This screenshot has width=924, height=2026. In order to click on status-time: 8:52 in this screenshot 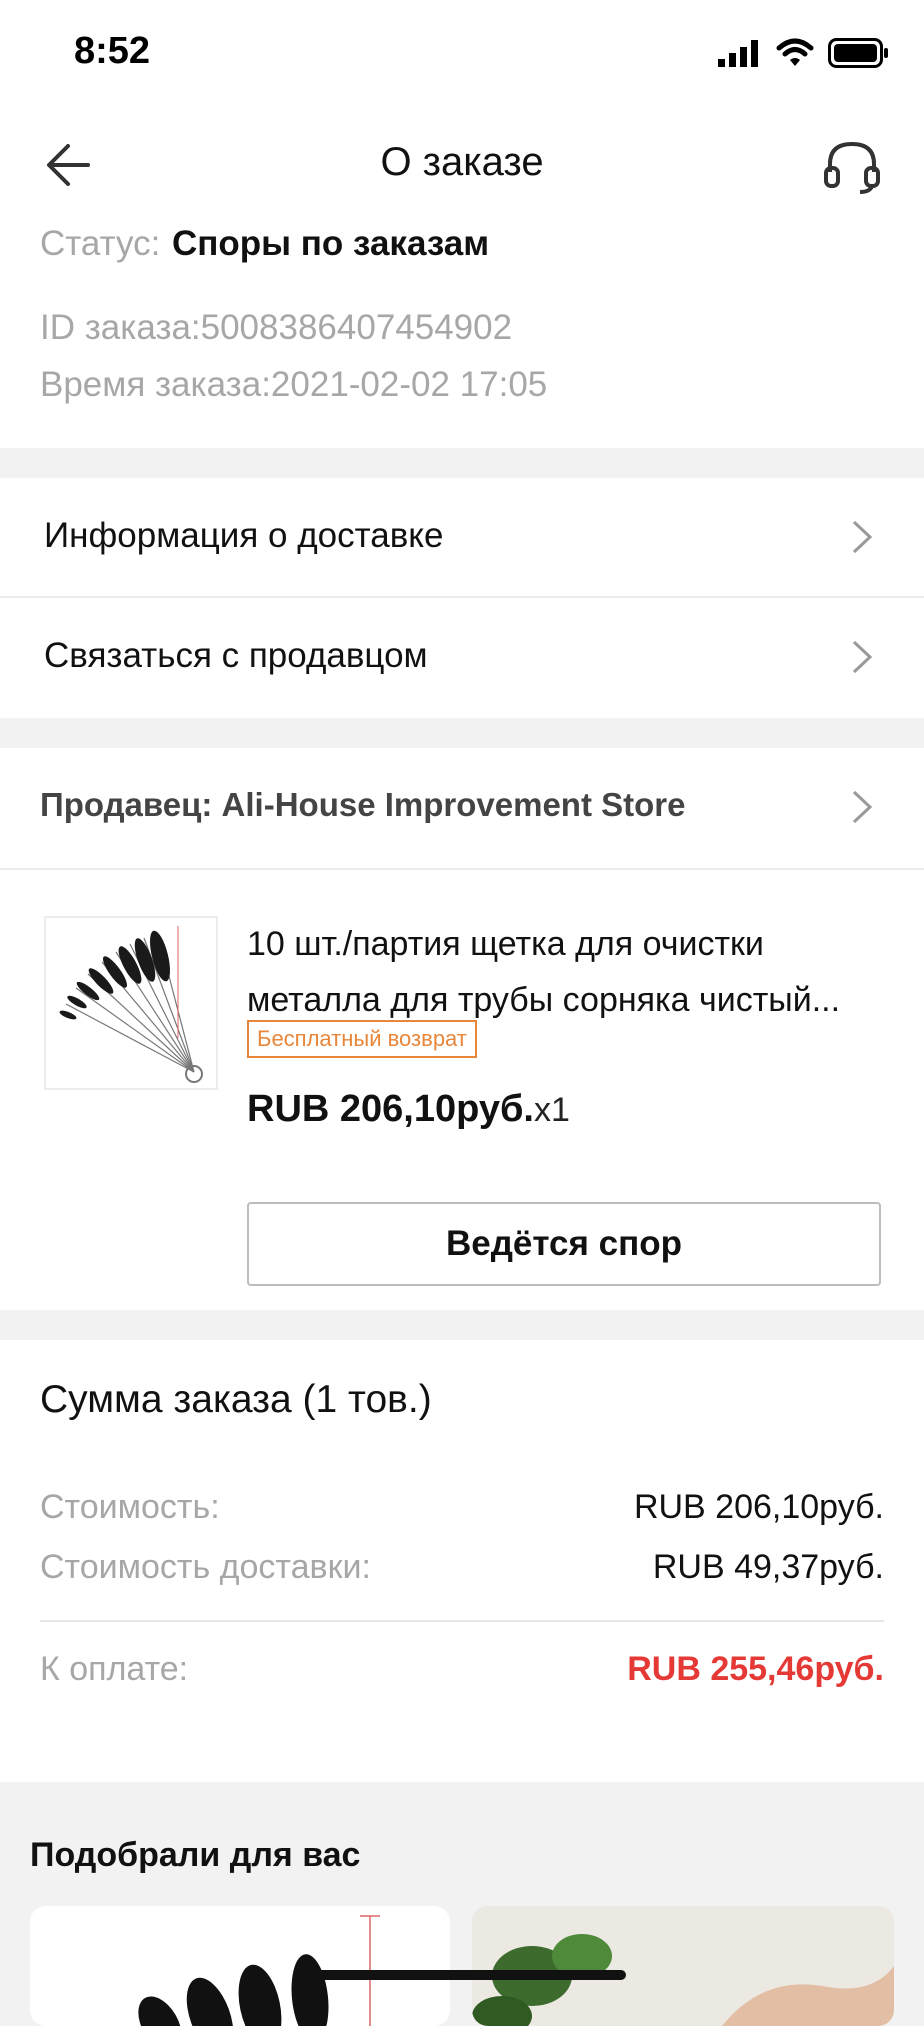, I will do `click(112, 51)`.